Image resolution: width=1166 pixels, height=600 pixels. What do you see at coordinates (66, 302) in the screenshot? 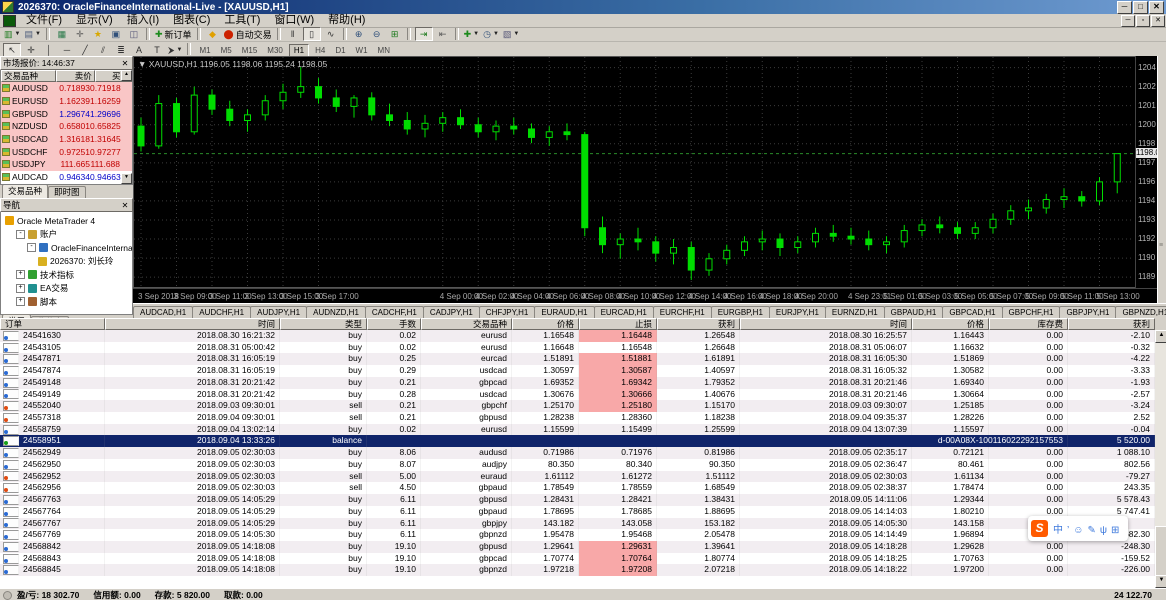
I see `nav-item: + 脚本` at bounding box center [66, 302].